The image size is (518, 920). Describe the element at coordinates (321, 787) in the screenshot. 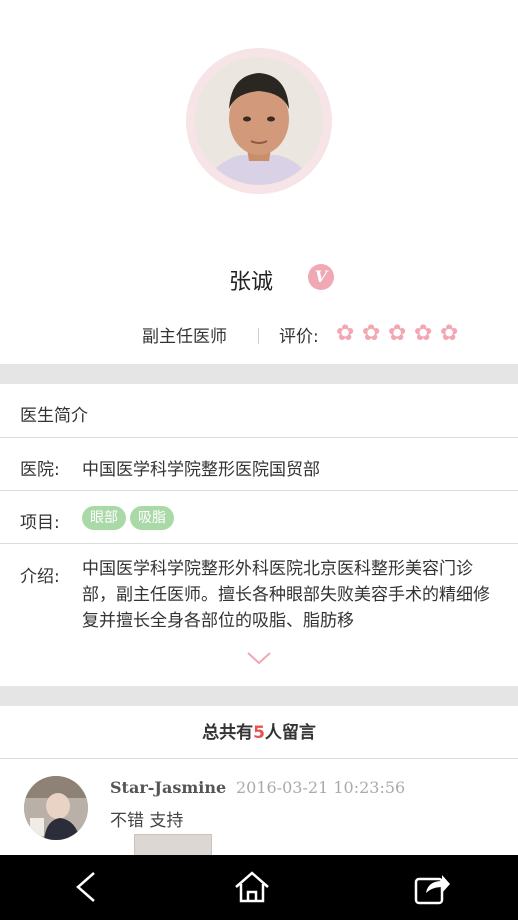

I see `comment-timestamp: 2016-03-21 10:23:56` at that location.